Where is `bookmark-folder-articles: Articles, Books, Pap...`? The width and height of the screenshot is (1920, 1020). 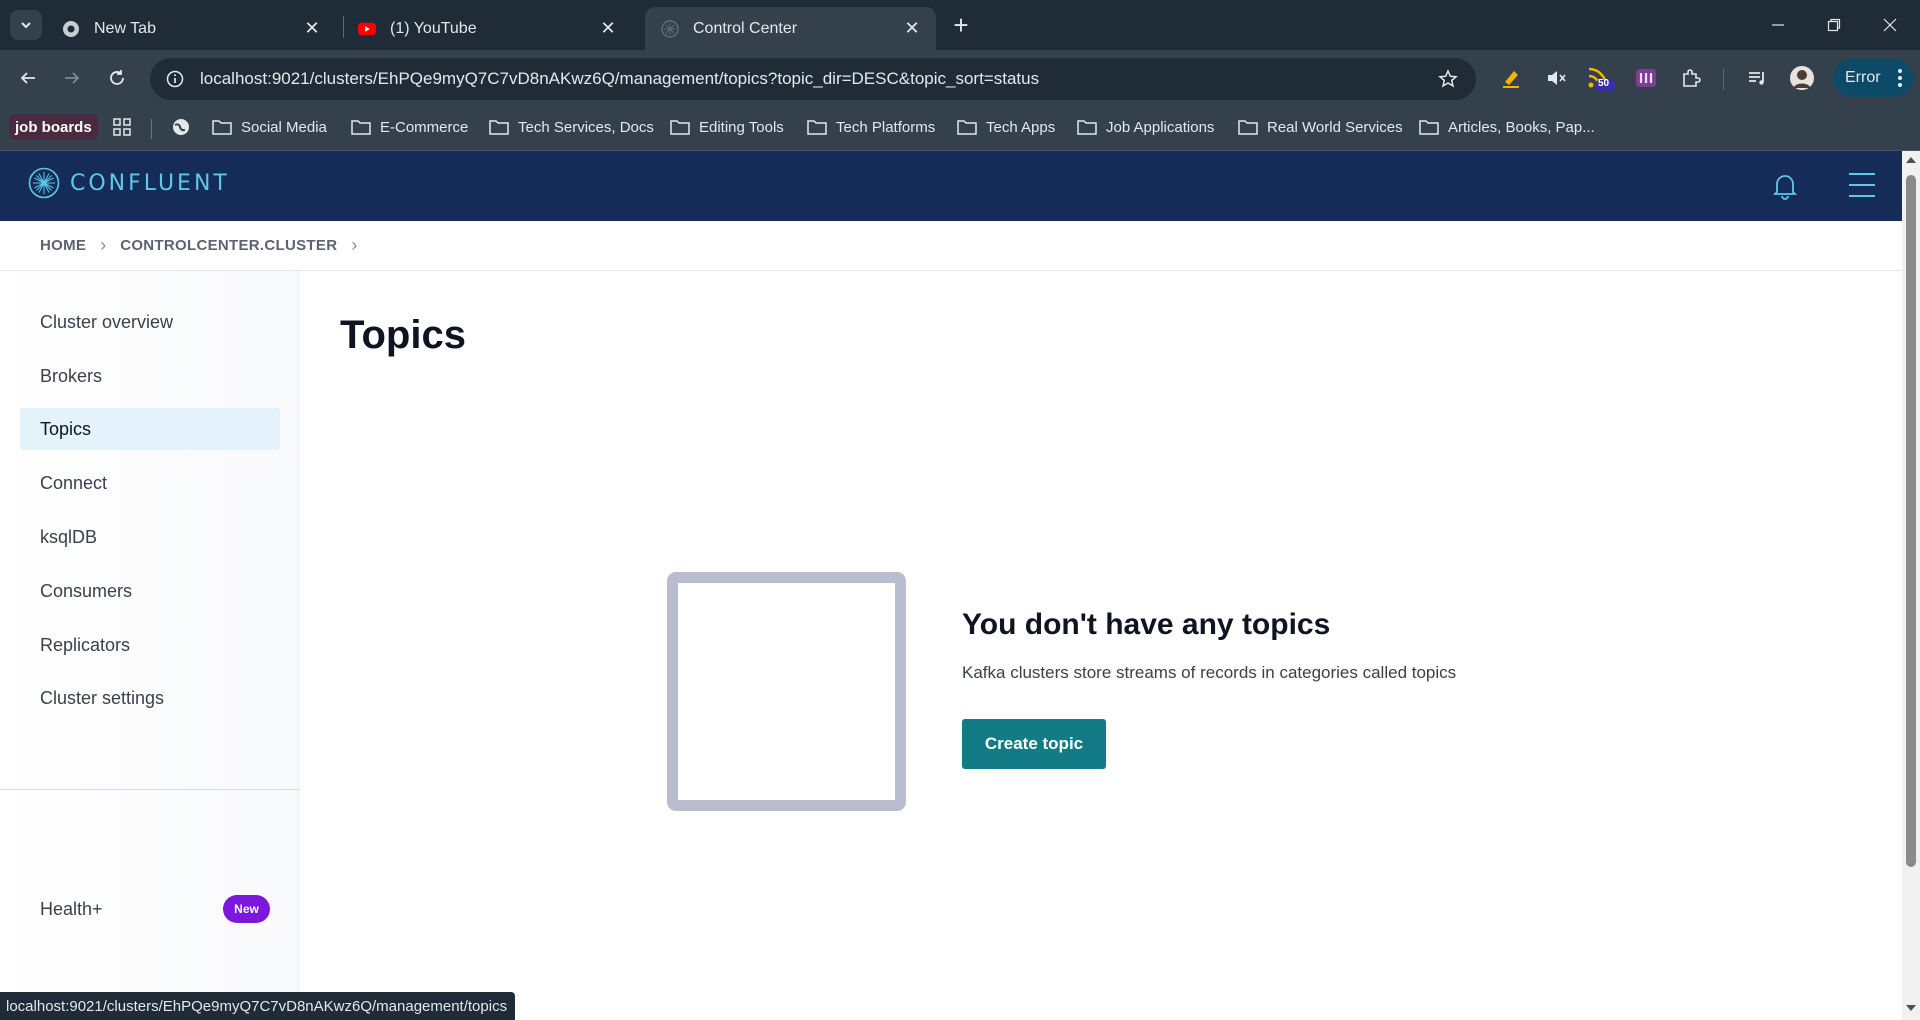 bookmark-folder-articles: Articles, Books, Pap... is located at coordinates (1507, 127).